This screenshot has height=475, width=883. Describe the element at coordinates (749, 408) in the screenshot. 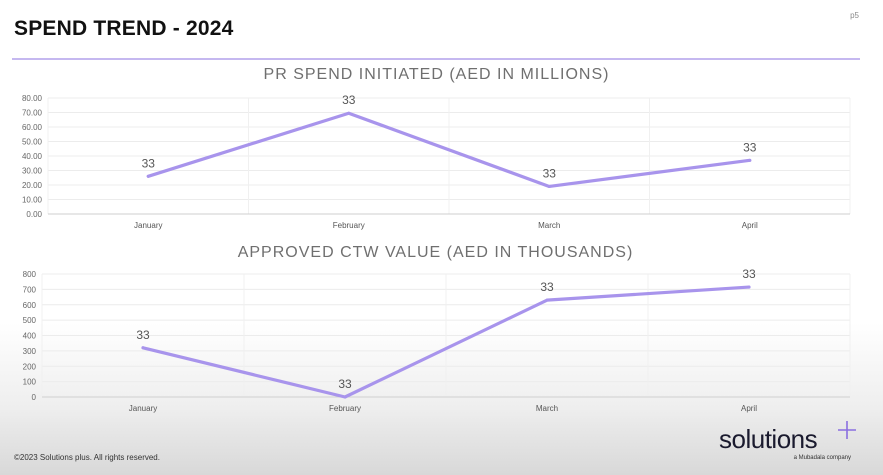

I see `x-tick-label: April` at that location.